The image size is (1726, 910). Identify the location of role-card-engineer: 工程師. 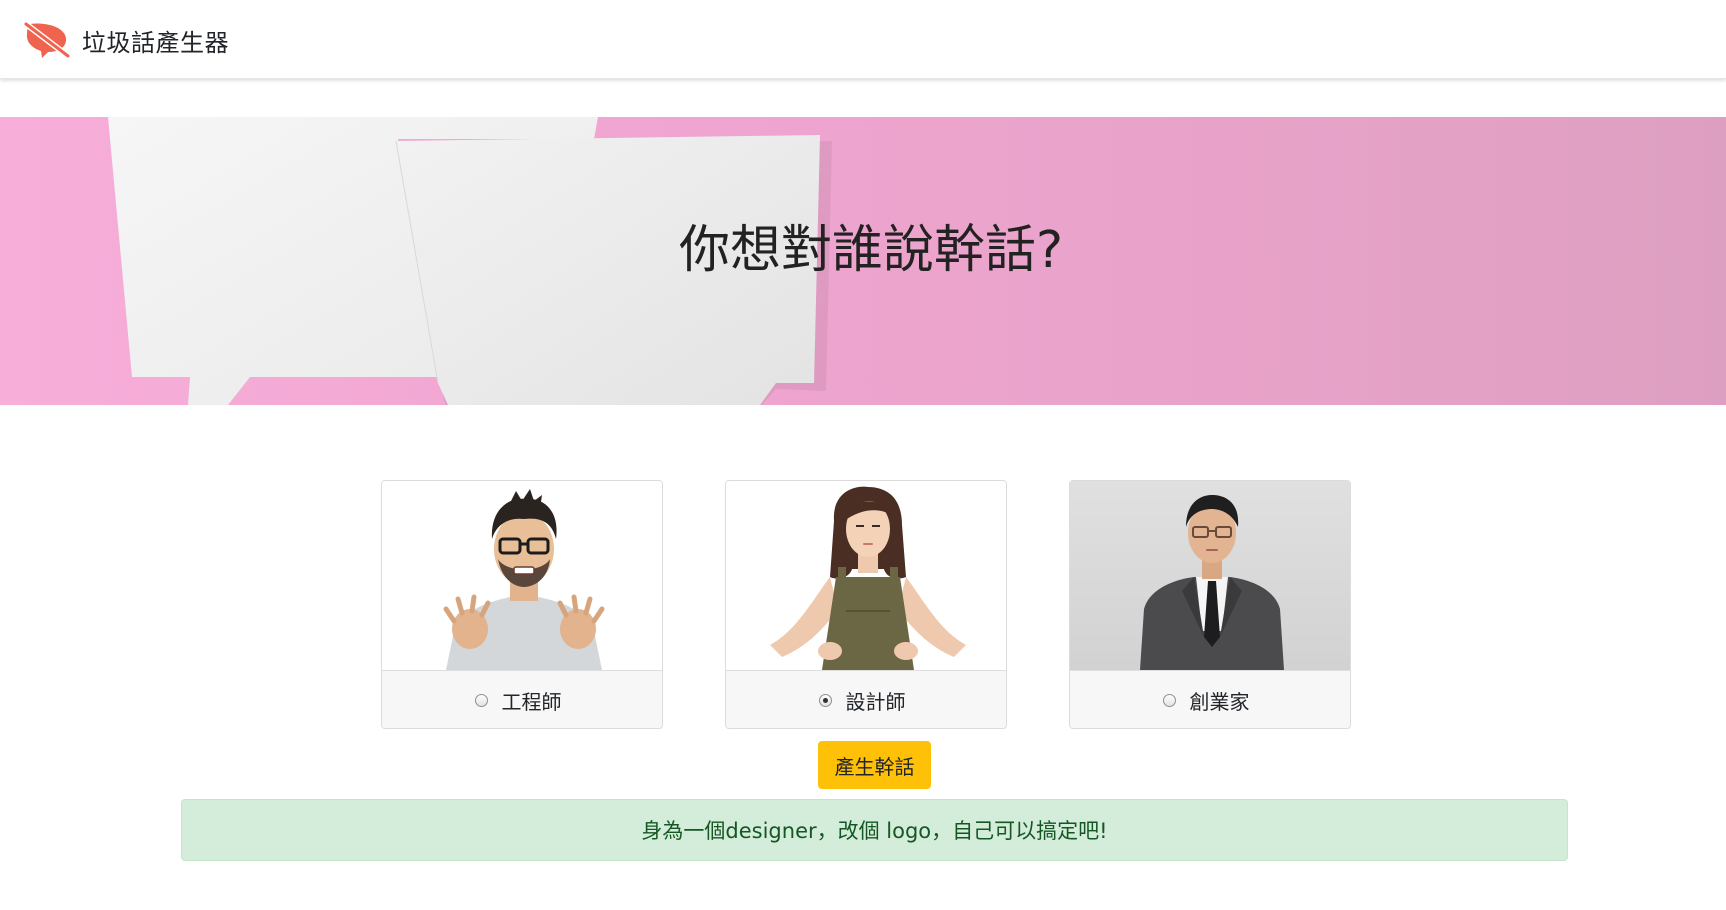
(522, 604).